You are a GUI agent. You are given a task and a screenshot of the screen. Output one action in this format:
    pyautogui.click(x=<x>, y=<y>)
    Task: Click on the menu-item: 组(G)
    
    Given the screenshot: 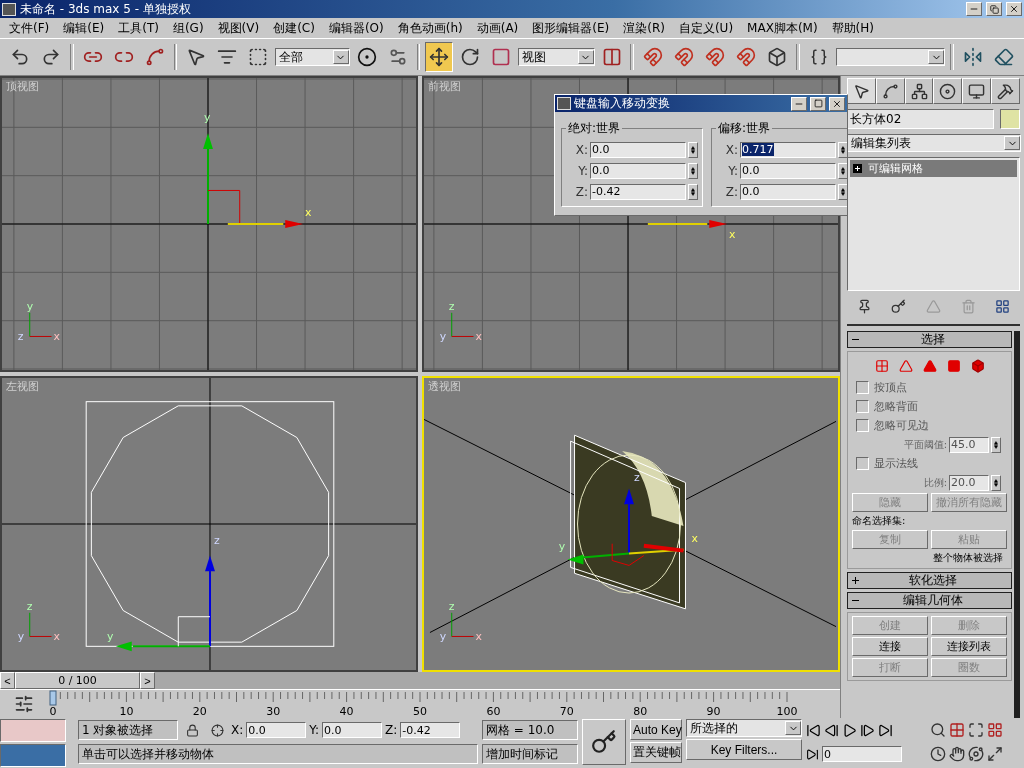 What is the action you would take?
    pyautogui.click(x=188, y=28)
    